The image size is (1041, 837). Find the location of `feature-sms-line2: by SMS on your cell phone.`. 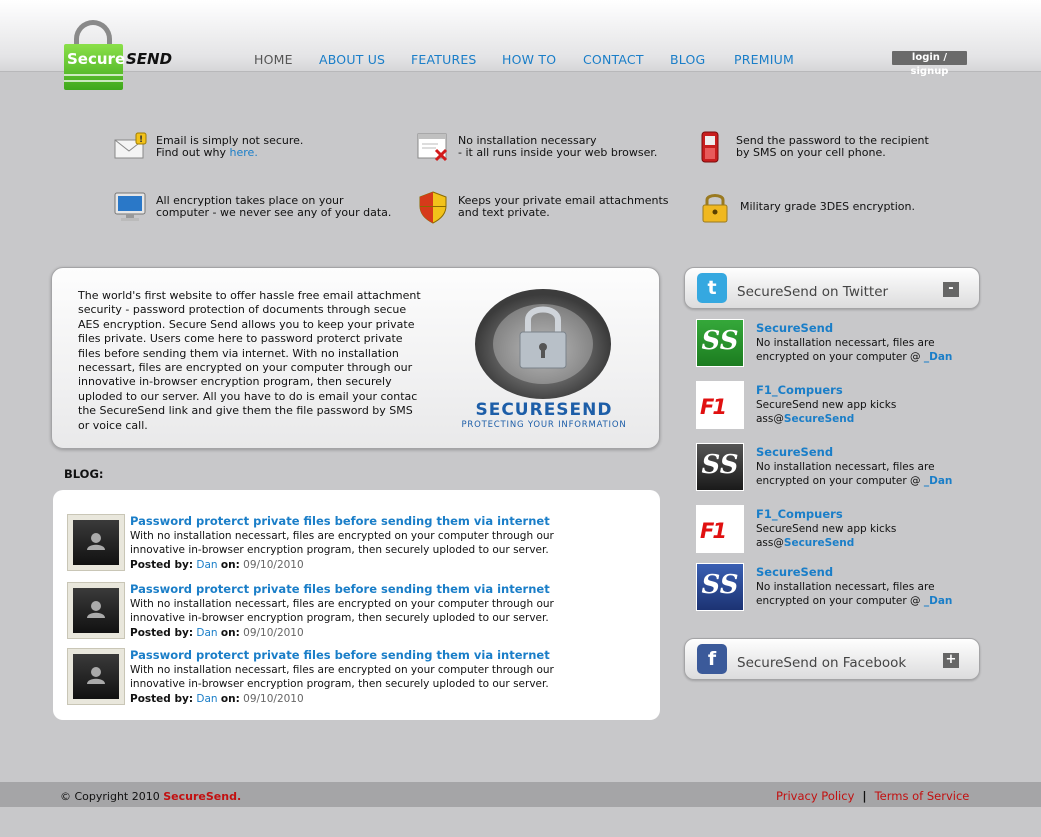

feature-sms-line2: by SMS on your cell phone. is located at coordinates (811, 152).